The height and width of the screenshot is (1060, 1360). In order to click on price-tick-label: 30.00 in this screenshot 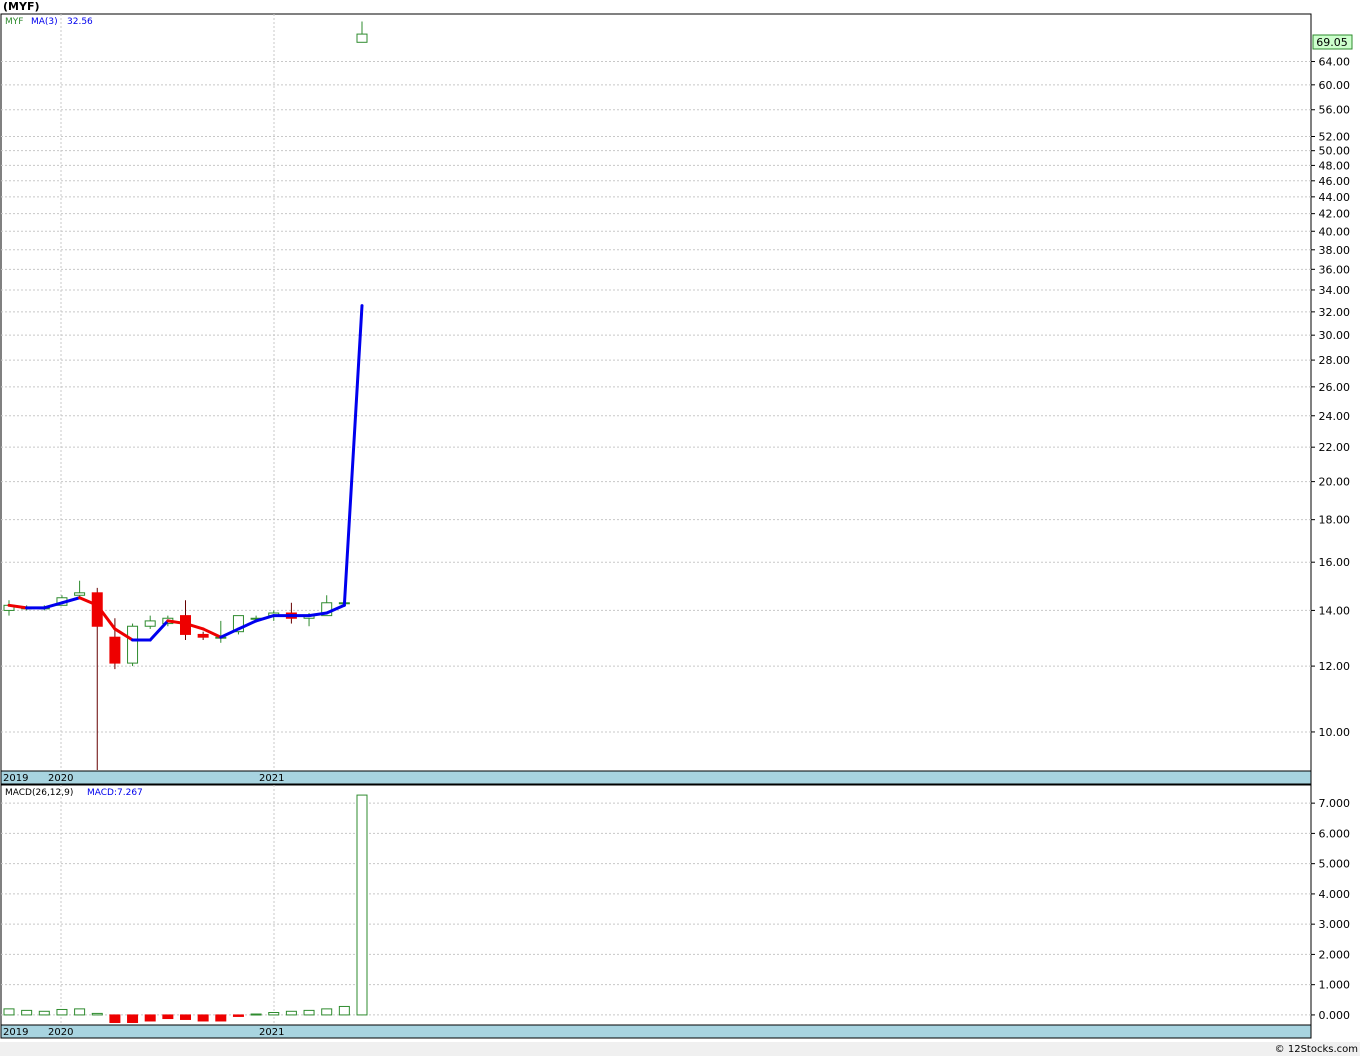, I will do `click(1335, 335)`.